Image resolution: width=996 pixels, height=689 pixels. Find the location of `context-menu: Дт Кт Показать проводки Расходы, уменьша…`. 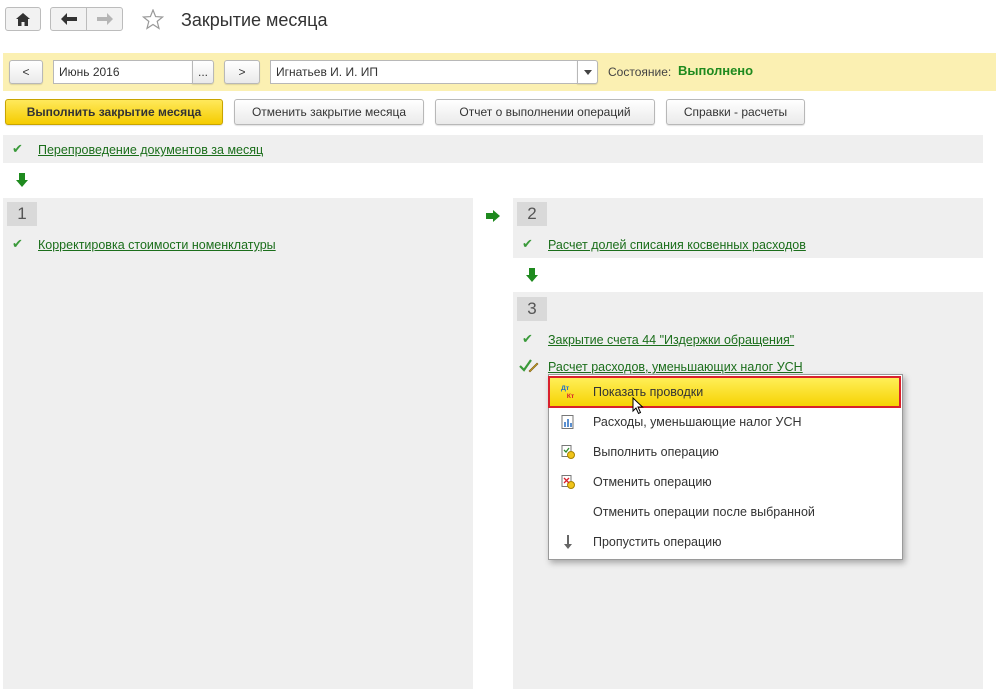

context-menu: Дт Кт Показать проводки Расходы, уменьша… is located at coordinates (725, 467).